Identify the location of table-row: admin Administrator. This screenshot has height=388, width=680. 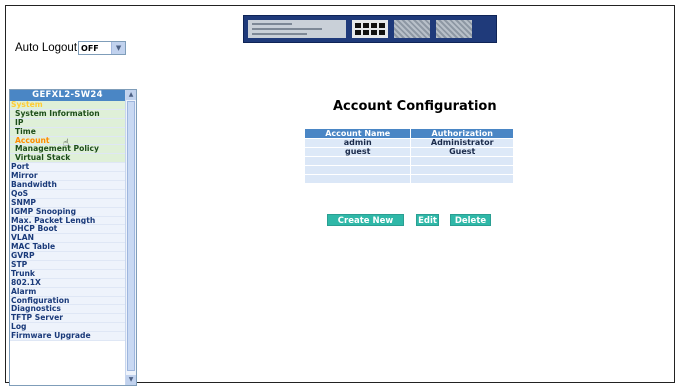
(408, 143).